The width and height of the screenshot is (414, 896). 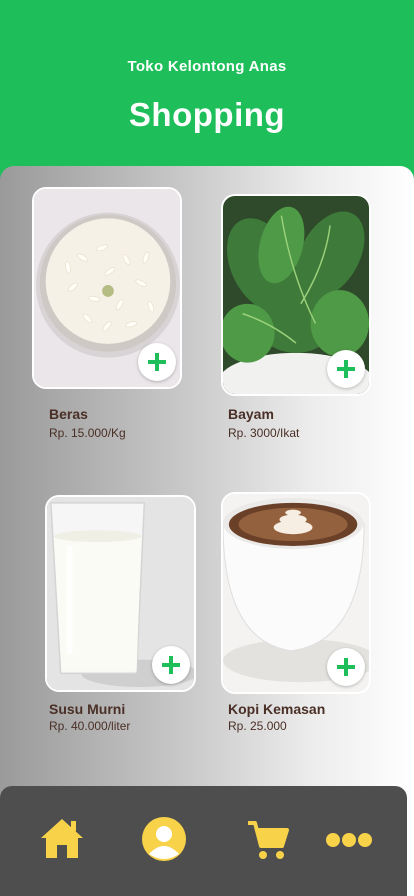 I want to click on product-price: Rp. 15.000/Kg, so click(x=87, y=433).